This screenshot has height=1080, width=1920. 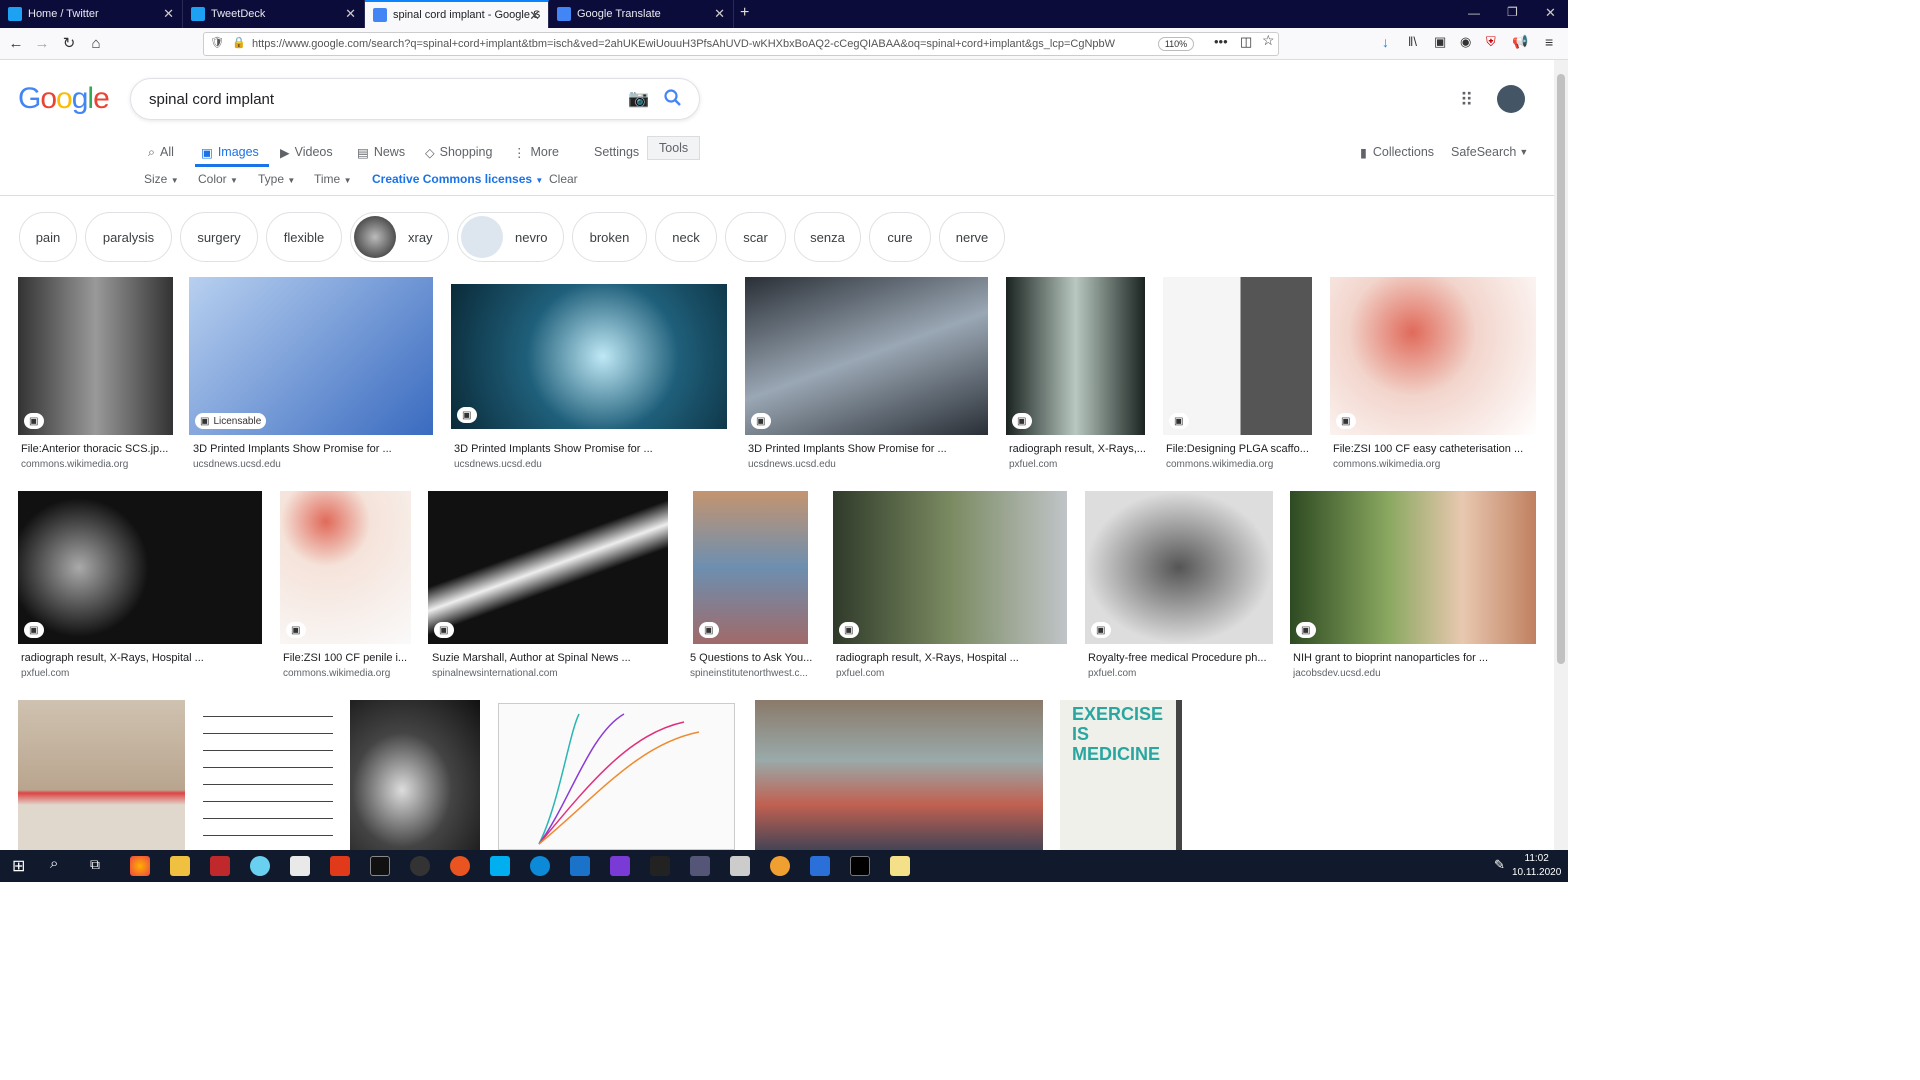 I want to click on chip-nevro: nevro, so click(x=510, y=237).